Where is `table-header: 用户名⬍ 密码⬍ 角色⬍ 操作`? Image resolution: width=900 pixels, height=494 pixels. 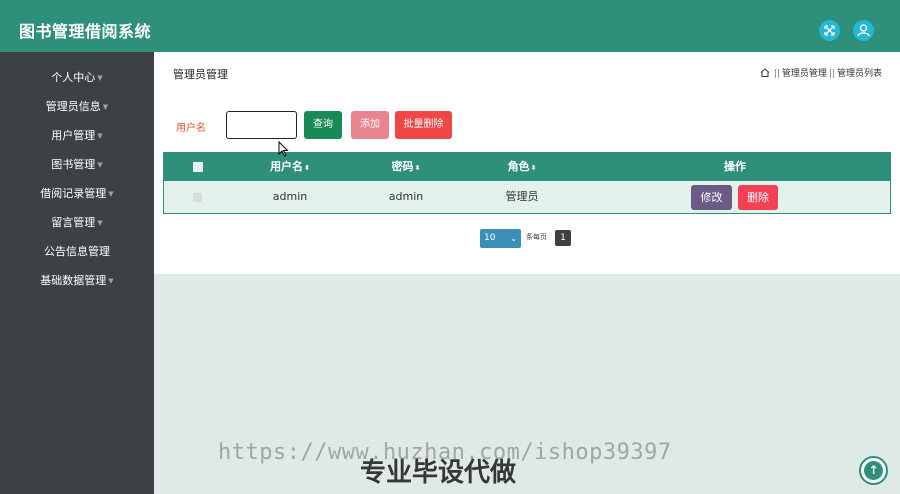 table-header: 用户名⬍ 密码⬍ 角色⬍ 操作 is located at coordinates (527, 167).